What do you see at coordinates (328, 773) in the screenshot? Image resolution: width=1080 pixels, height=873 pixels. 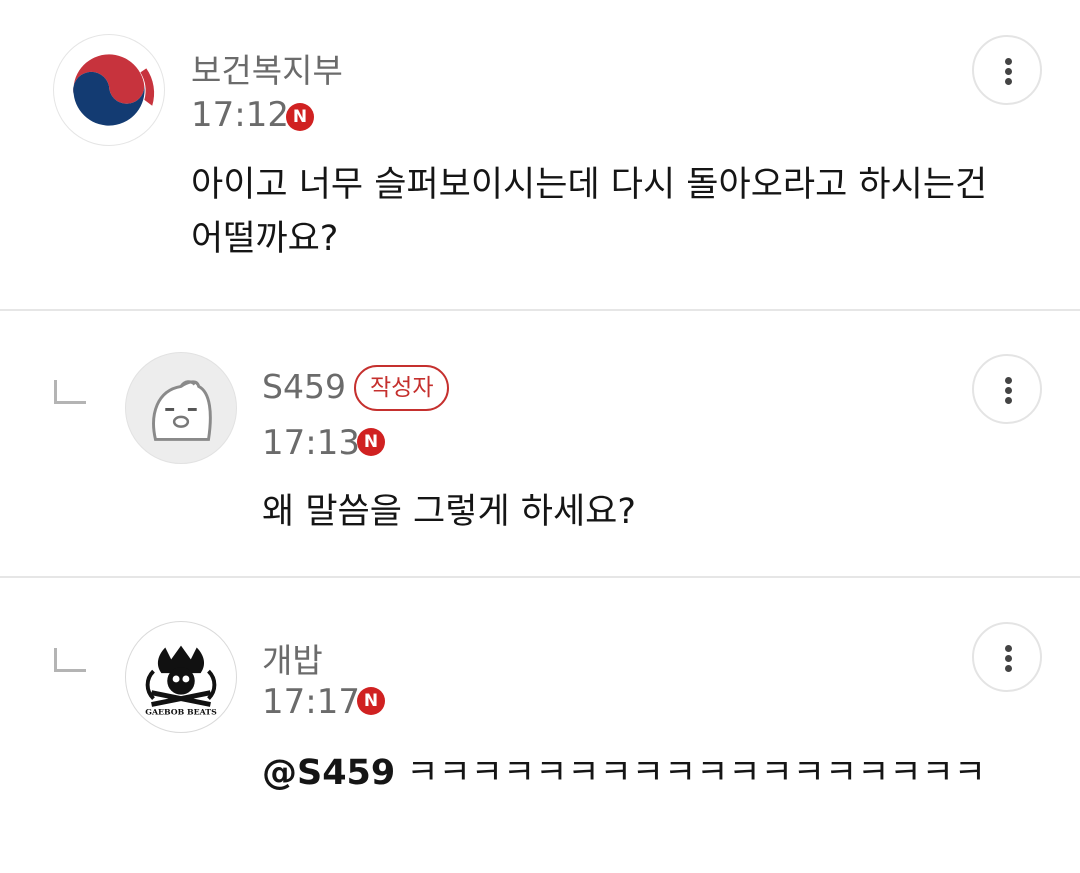 I see `mention-link: @S459` at bounding box center [328, 773].